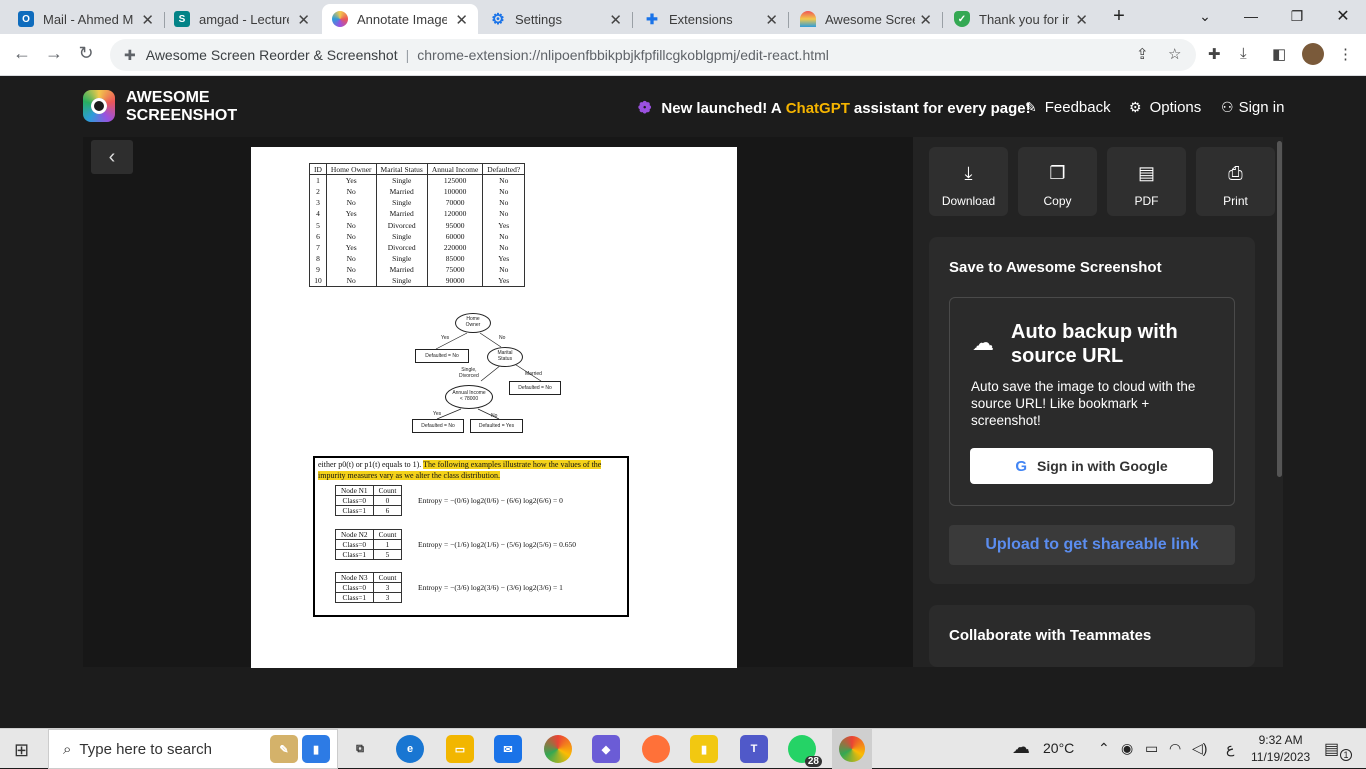 The image size is (1366, 769). I want to click on copy-button: ❐ Copy, so click(1057, 181).